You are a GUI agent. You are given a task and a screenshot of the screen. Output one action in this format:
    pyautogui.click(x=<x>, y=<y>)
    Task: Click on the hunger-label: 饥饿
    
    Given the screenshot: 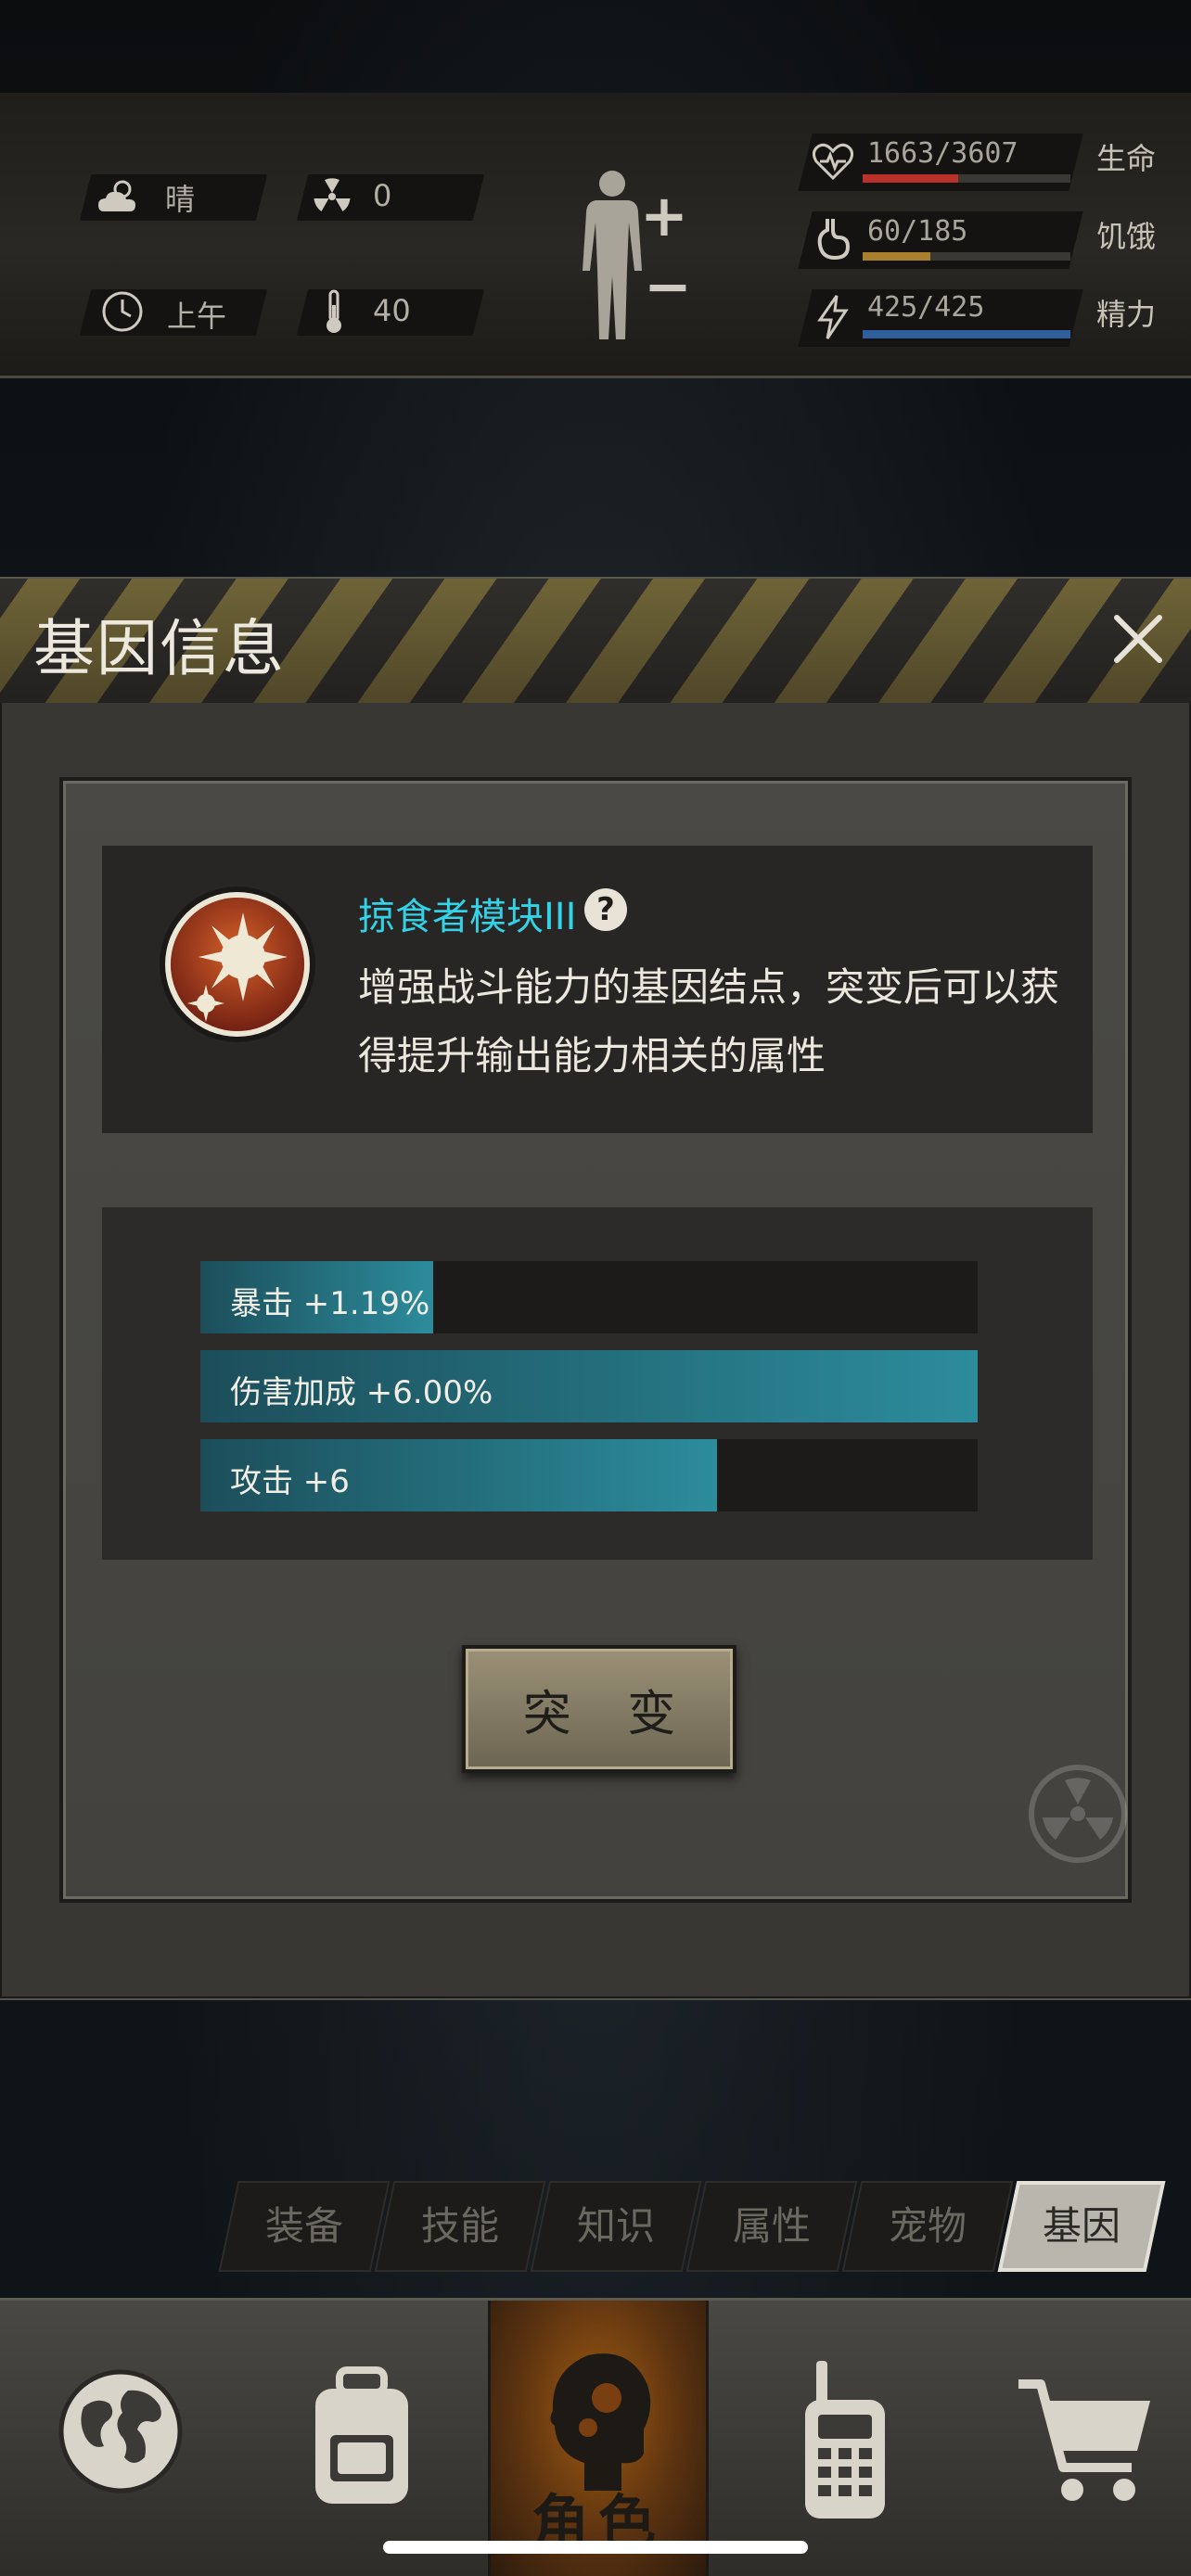 What is the action you would take?
    pyautogui.click(x=1126, y=237)
    